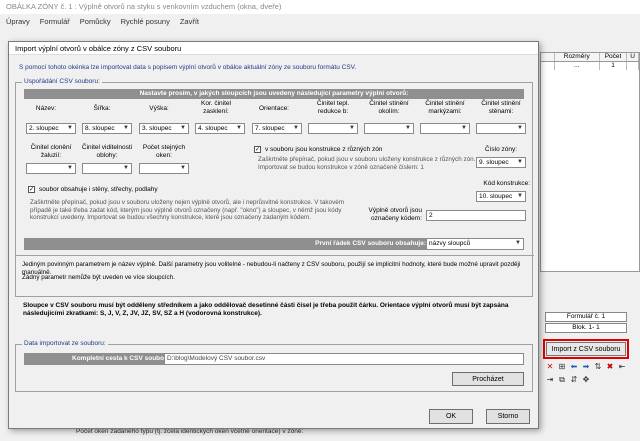 The image size is (640, 441). Describe the element at coordinates (213, 128) in the screenshot. I see `select-value: 4. sloupec` at that location.